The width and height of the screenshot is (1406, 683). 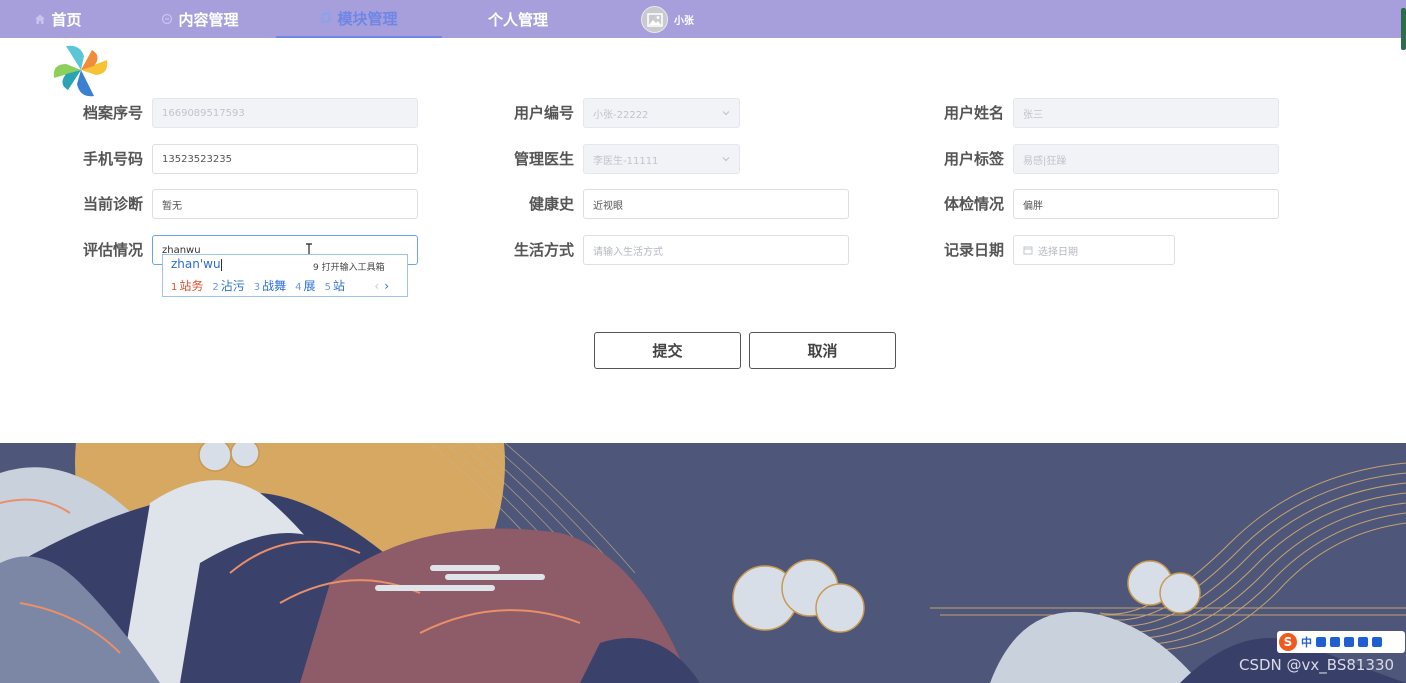 What do you see at coordinates (112, 159) in the screenshot?
I see `label-phone: 手机号码` at bounding box center [112, 159].